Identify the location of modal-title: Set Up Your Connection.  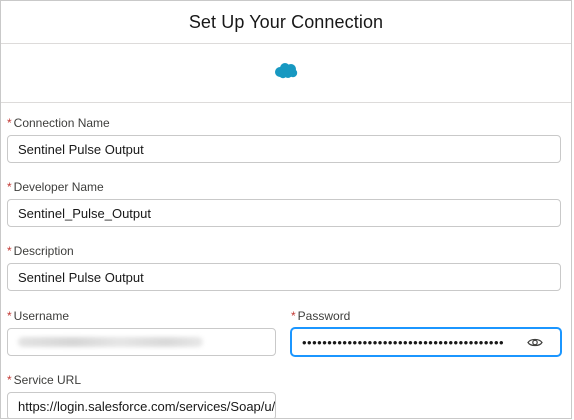
(286, 21).